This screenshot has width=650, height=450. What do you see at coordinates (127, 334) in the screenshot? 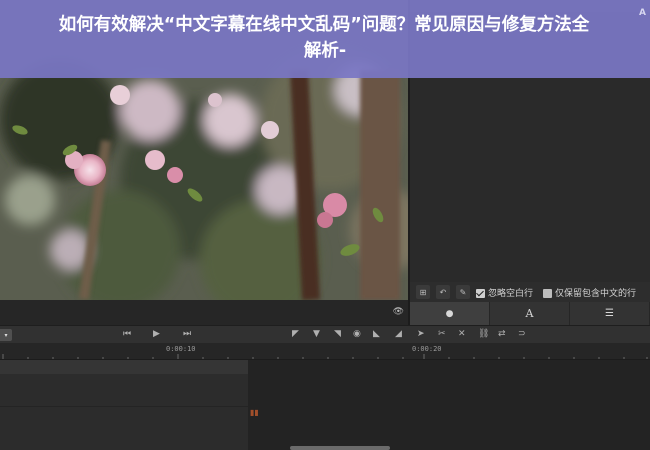
I see `skip-back-icon: ⏮` at bounding box center [127, 334].